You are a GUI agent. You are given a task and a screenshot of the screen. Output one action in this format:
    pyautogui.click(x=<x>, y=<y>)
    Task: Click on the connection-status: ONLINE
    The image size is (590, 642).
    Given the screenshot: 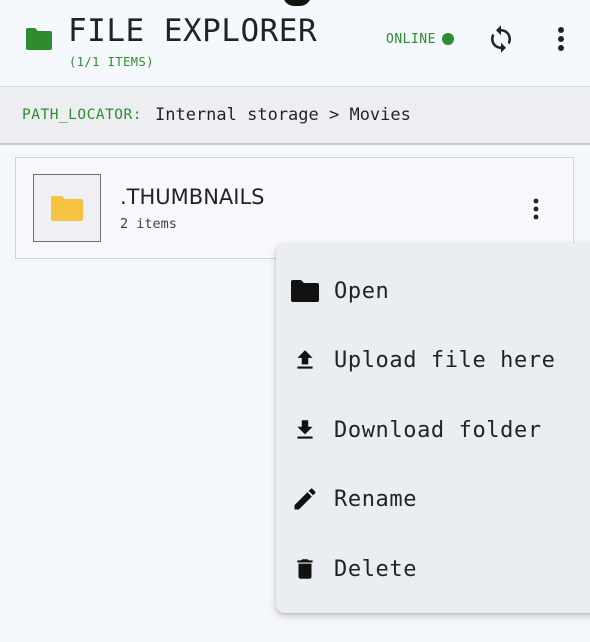 What is the action you would take?
    pyautogui.click(x=420, y=39)
    